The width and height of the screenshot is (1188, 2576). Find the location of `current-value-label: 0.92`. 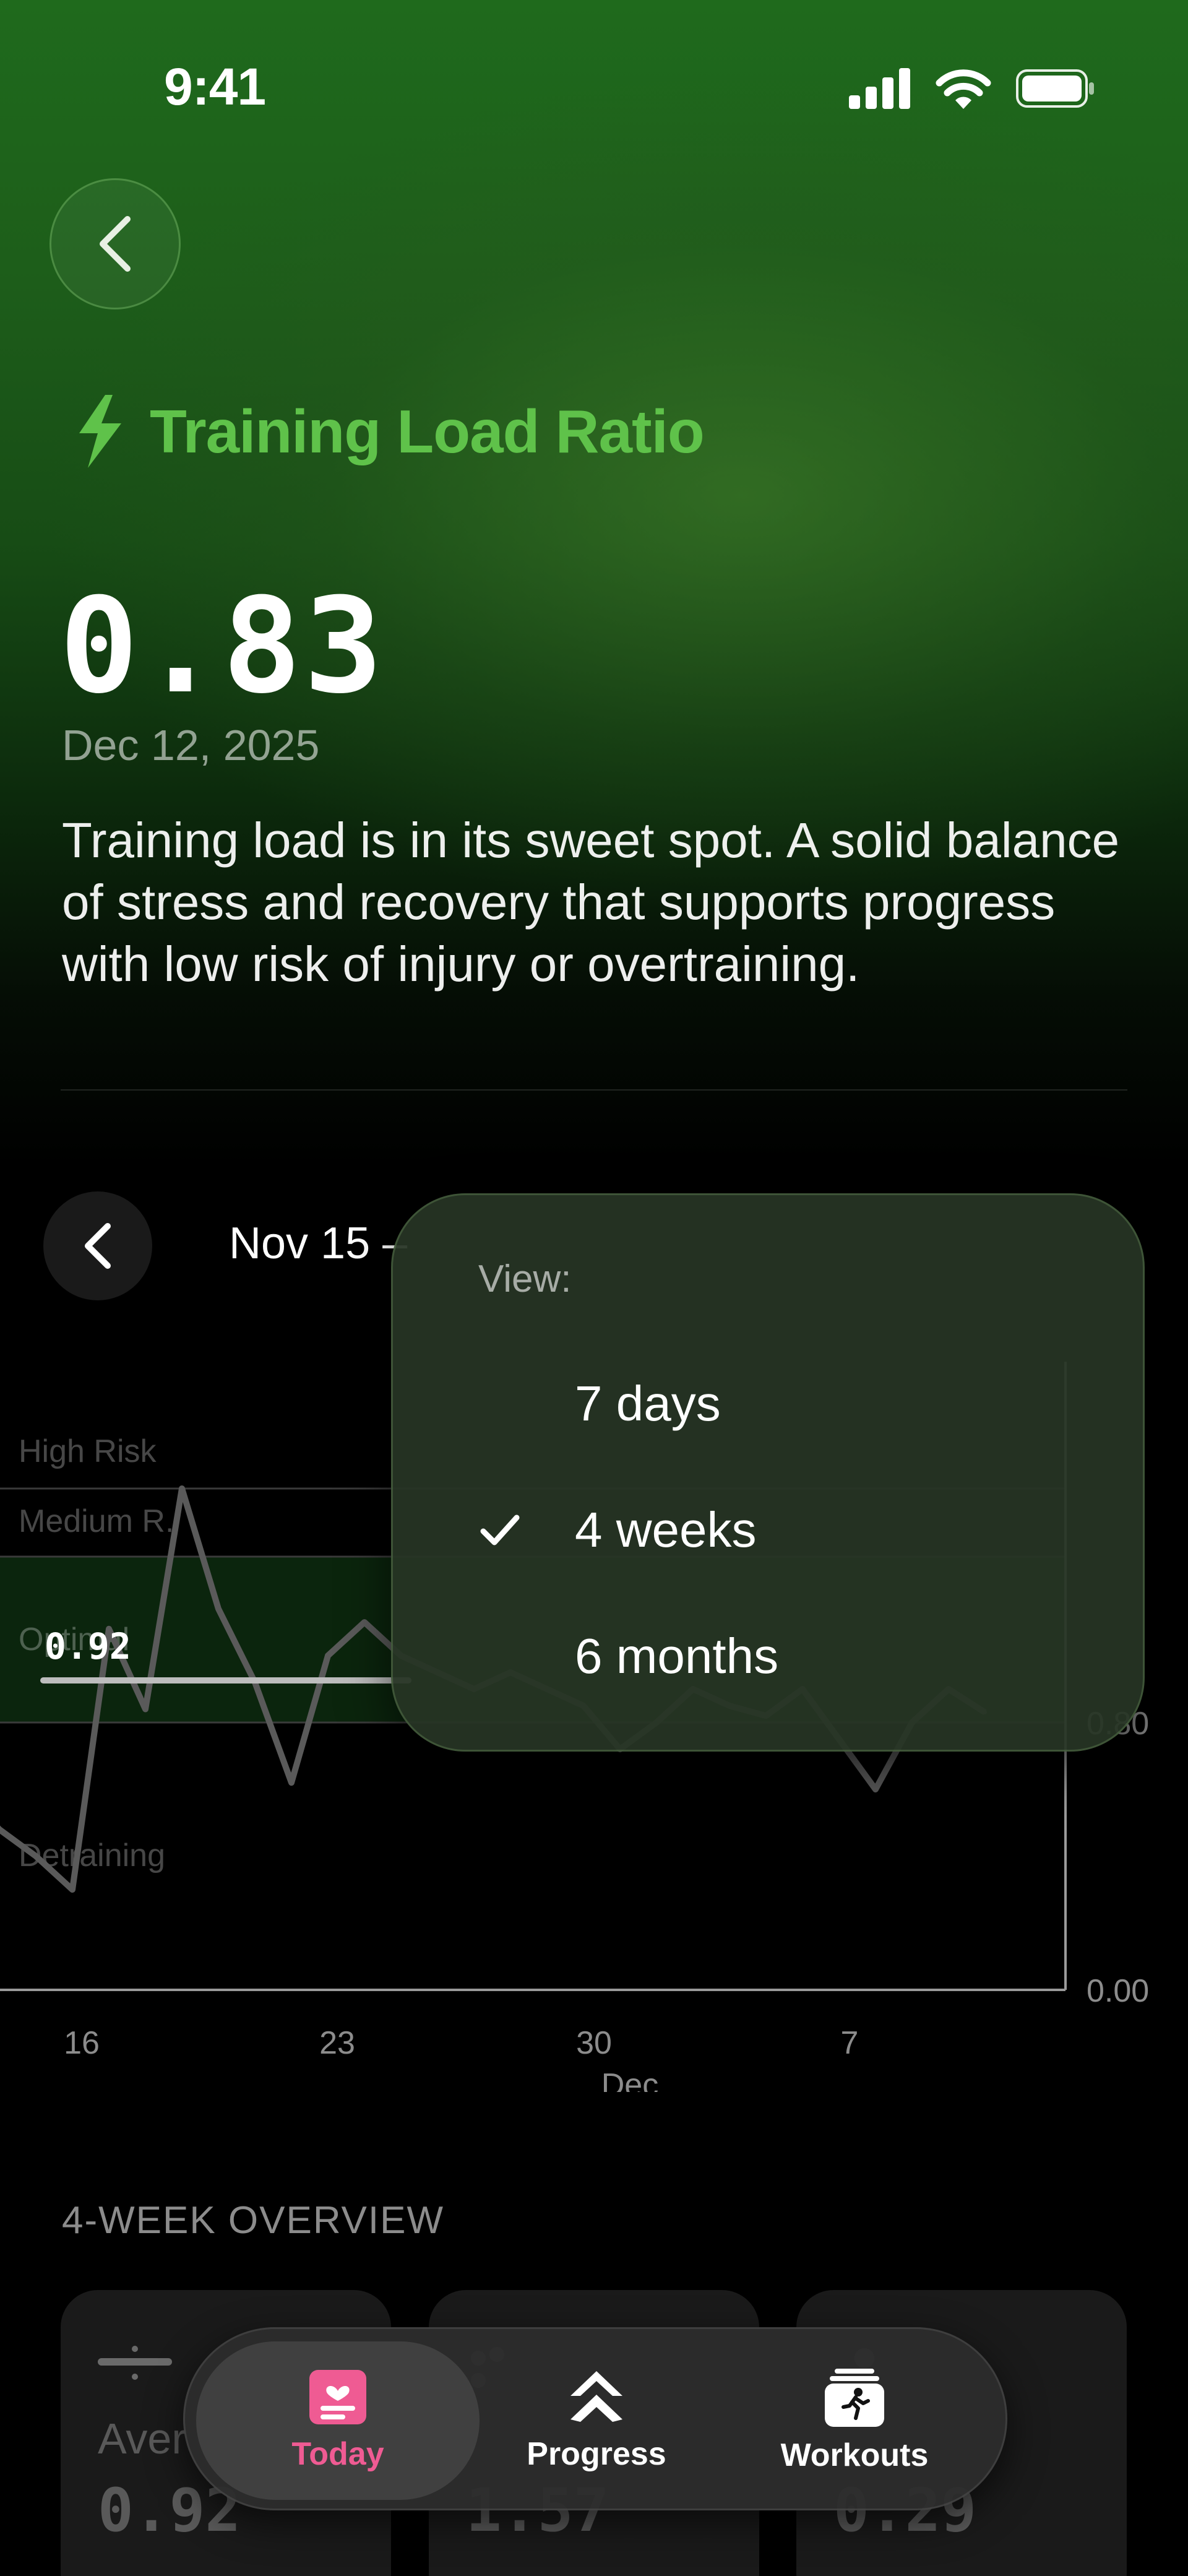

current-value-label: 0.92 is located at coordinates (88, 1646).